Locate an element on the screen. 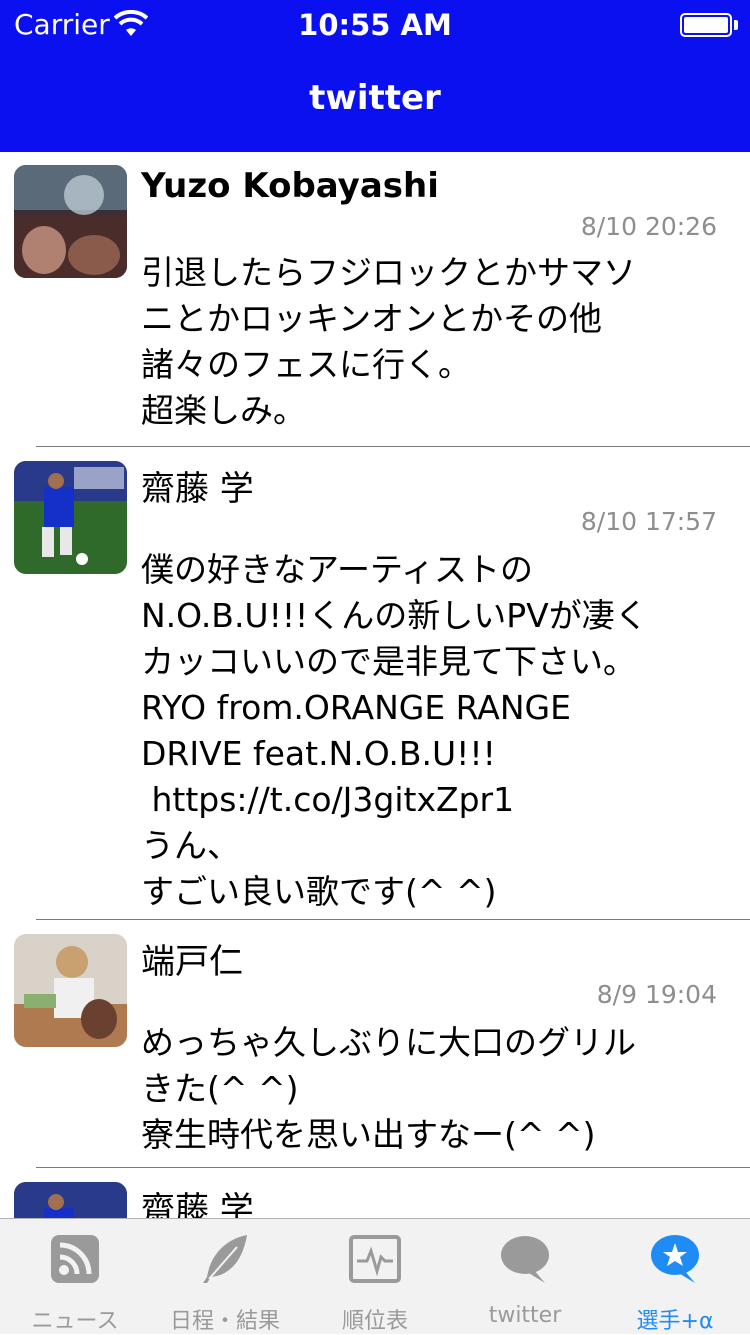  battery-tip is located at coordinates (736, 25).